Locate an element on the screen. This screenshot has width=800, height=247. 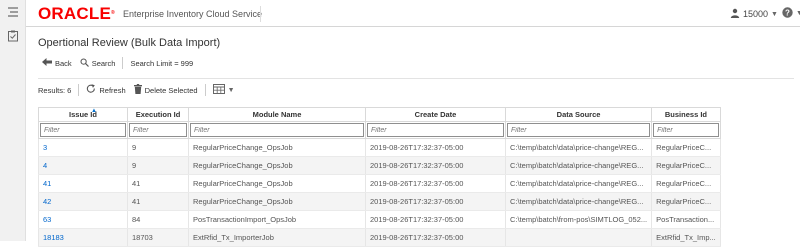
table-toolbar: Results: 6 Refresh Delete Selected ▼ is located at coordinates (138, 90).